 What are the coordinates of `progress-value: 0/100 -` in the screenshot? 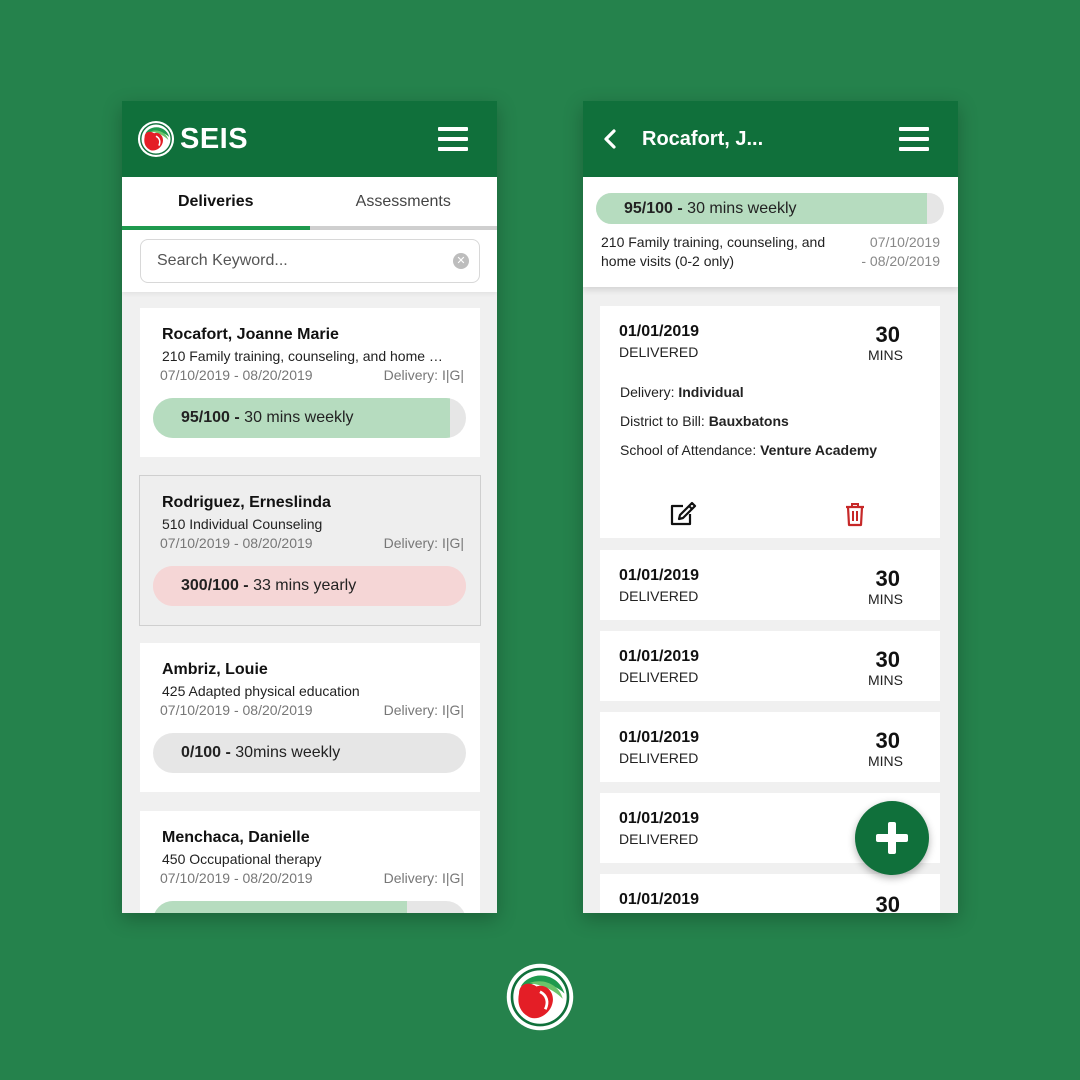 It's located at (206, 752).